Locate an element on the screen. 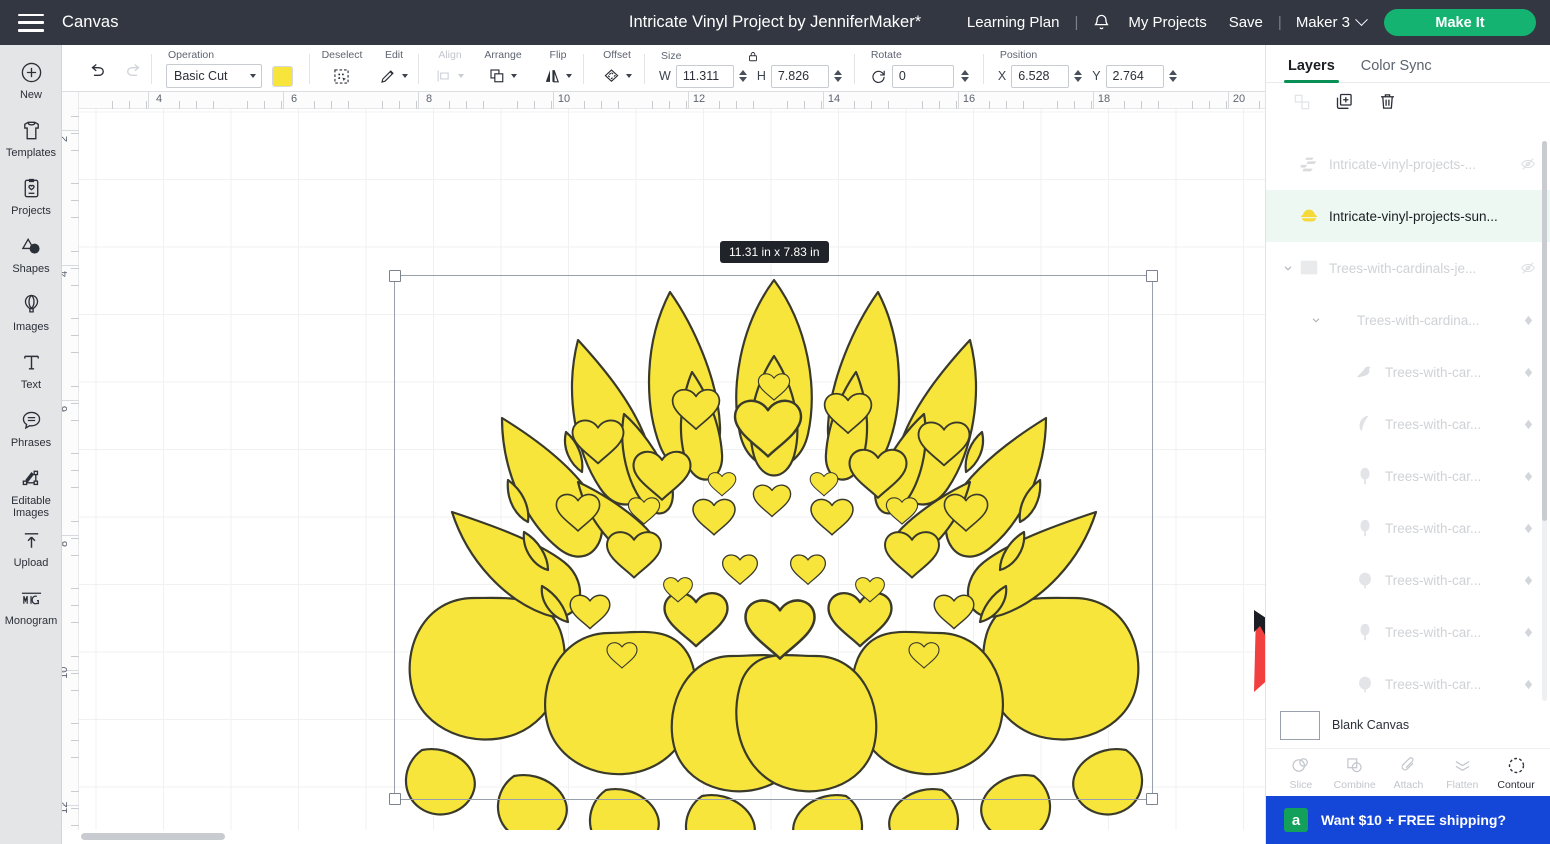 The image size is (1550, 844). height-stepper is located at coordinates (837, 76).